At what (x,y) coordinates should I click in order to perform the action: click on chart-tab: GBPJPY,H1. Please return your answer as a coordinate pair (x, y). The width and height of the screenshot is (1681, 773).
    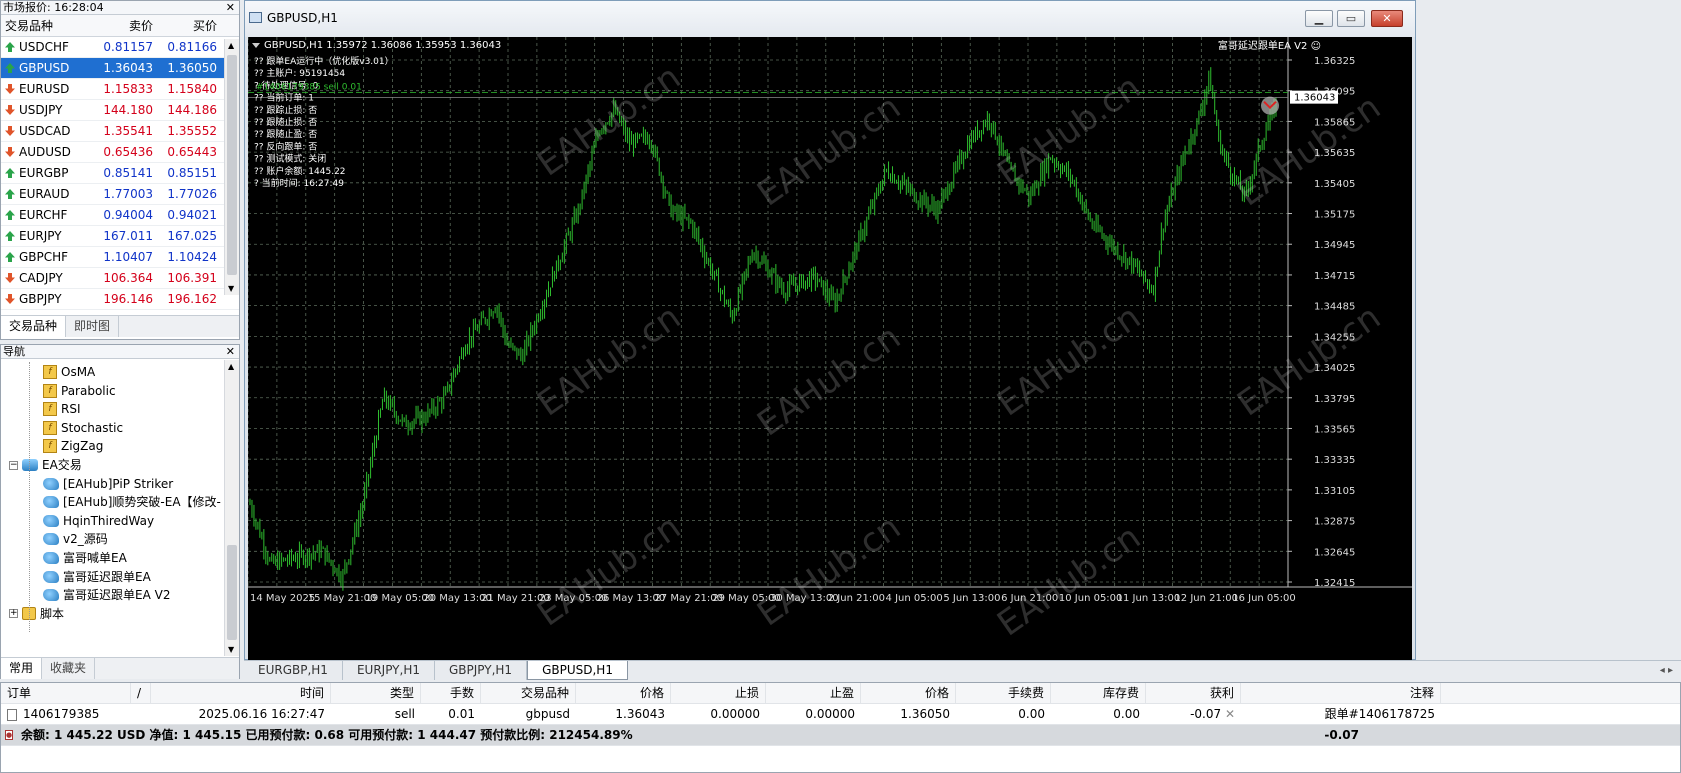
    Looking at the image, I should click on (481, 670).